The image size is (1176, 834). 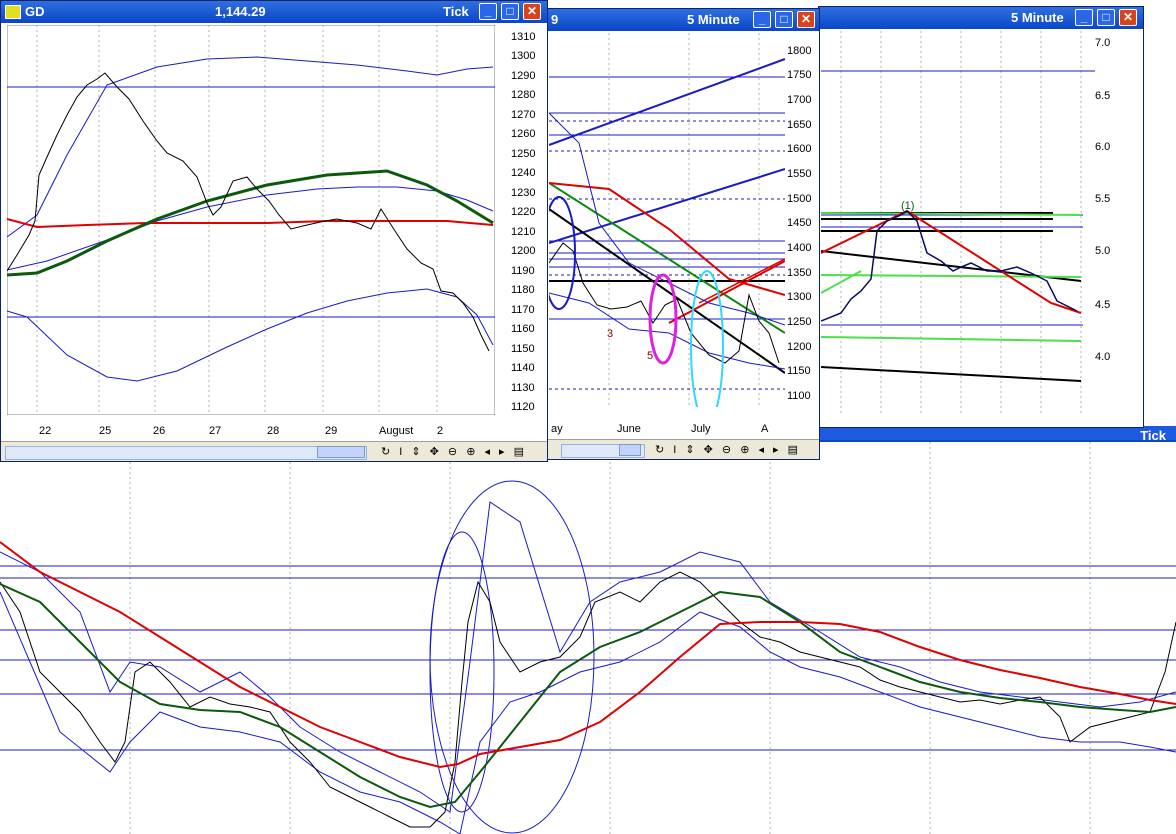 What do you see at coordinates (667, 220) in the screenshot?
I see `middle-chart: 3 5` at bounding box center [667, 220].